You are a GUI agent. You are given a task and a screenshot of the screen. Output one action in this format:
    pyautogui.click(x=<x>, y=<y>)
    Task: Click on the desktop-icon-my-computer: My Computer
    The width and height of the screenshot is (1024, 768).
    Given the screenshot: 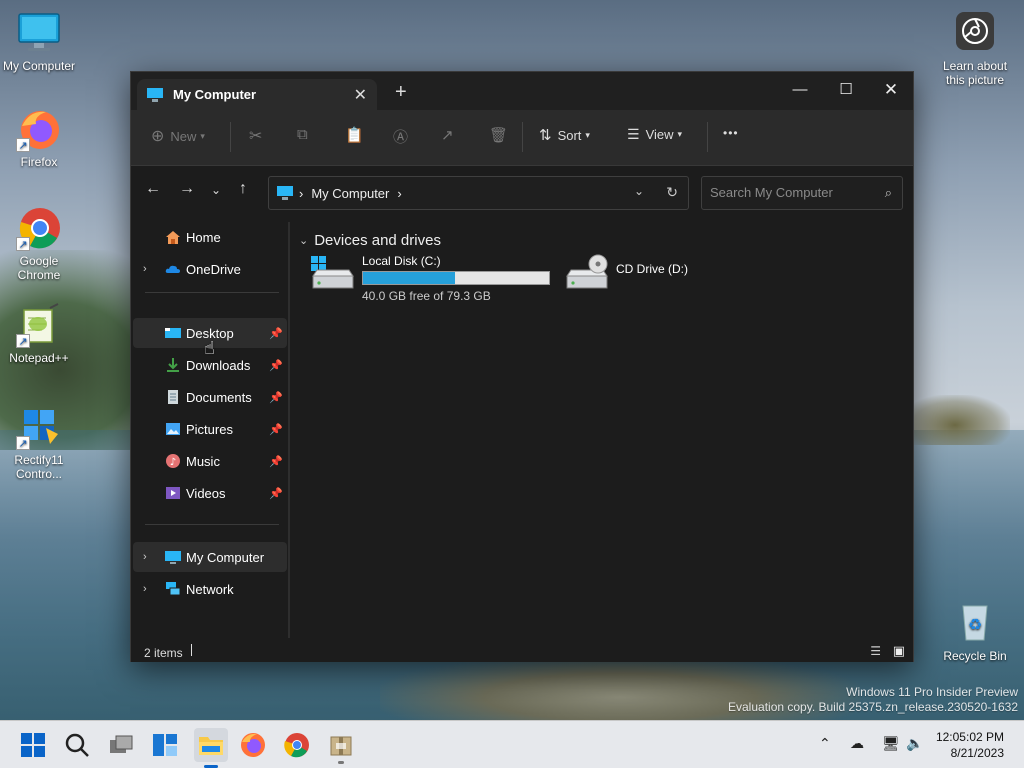 What is the action you would take?
    pyautogui.click(x=39, y=41)
    